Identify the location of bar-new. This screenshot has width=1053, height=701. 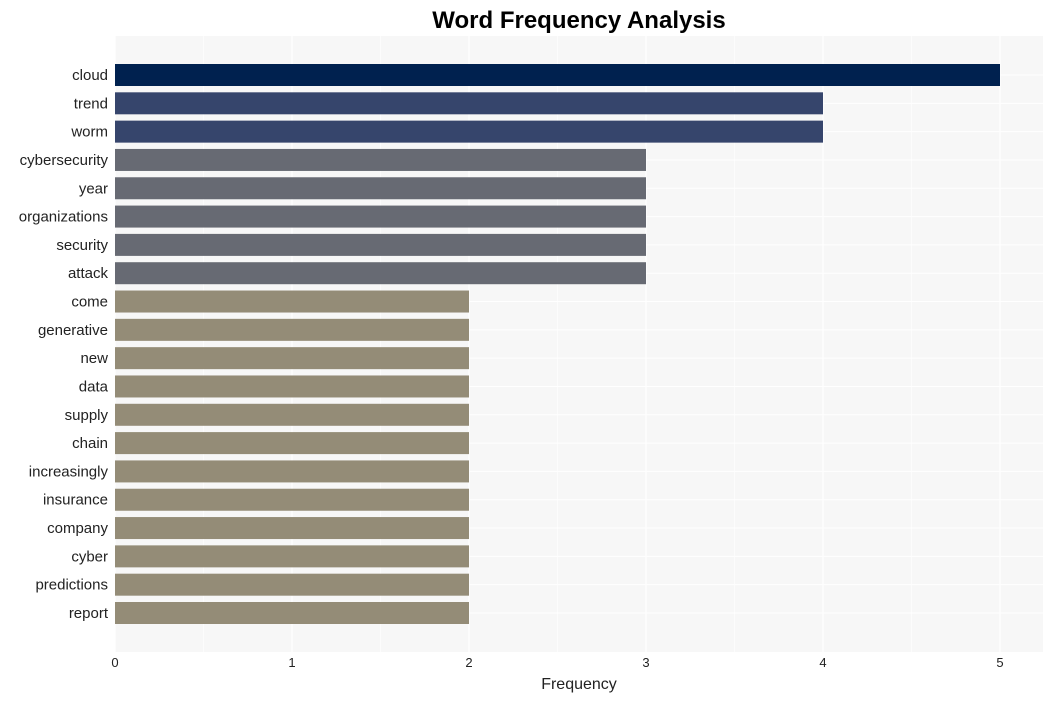
(292, 358).